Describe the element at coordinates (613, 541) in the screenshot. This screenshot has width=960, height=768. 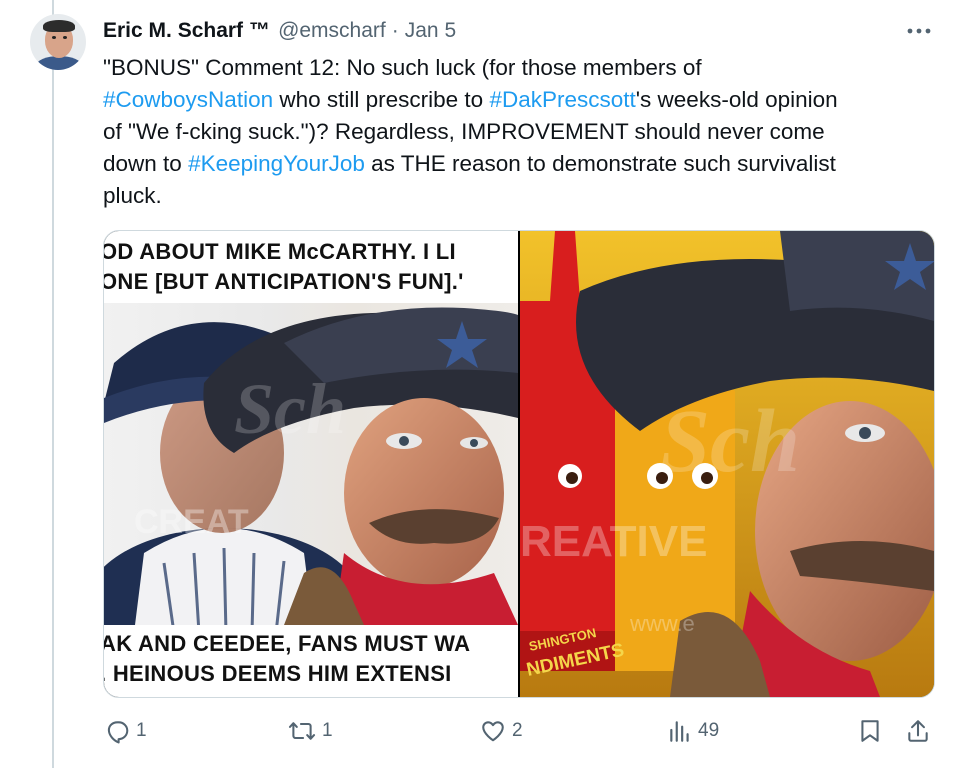
I see `watermark-text: REATIVE` at that location.